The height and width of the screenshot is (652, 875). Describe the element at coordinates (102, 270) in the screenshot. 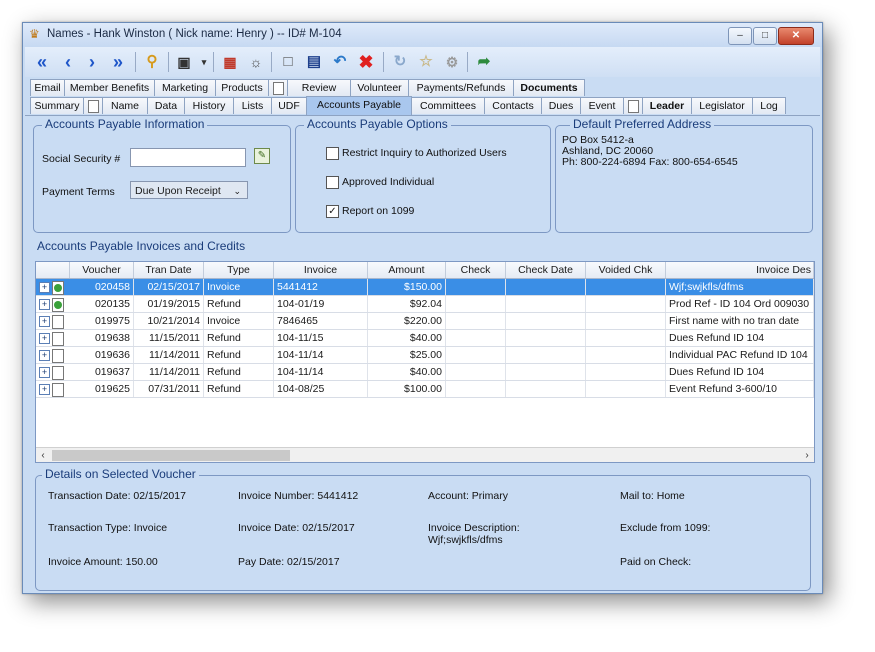

I see `header-voucher: Voucher` at that location.